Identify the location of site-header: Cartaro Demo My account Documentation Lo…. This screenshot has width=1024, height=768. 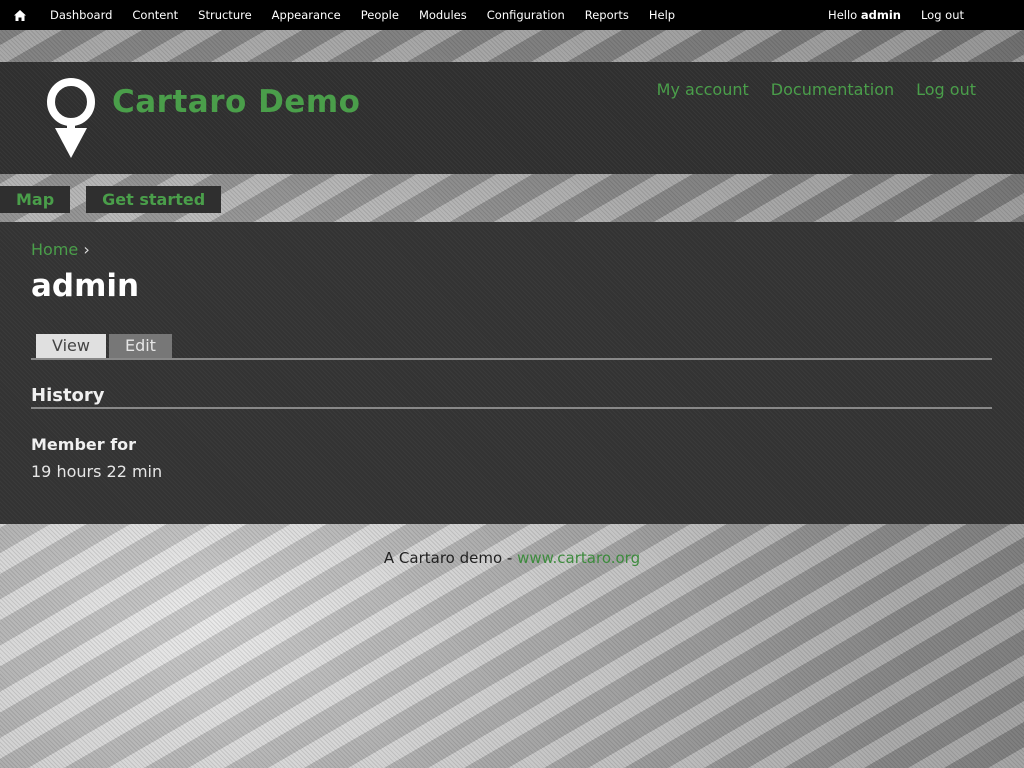
(512, 118).